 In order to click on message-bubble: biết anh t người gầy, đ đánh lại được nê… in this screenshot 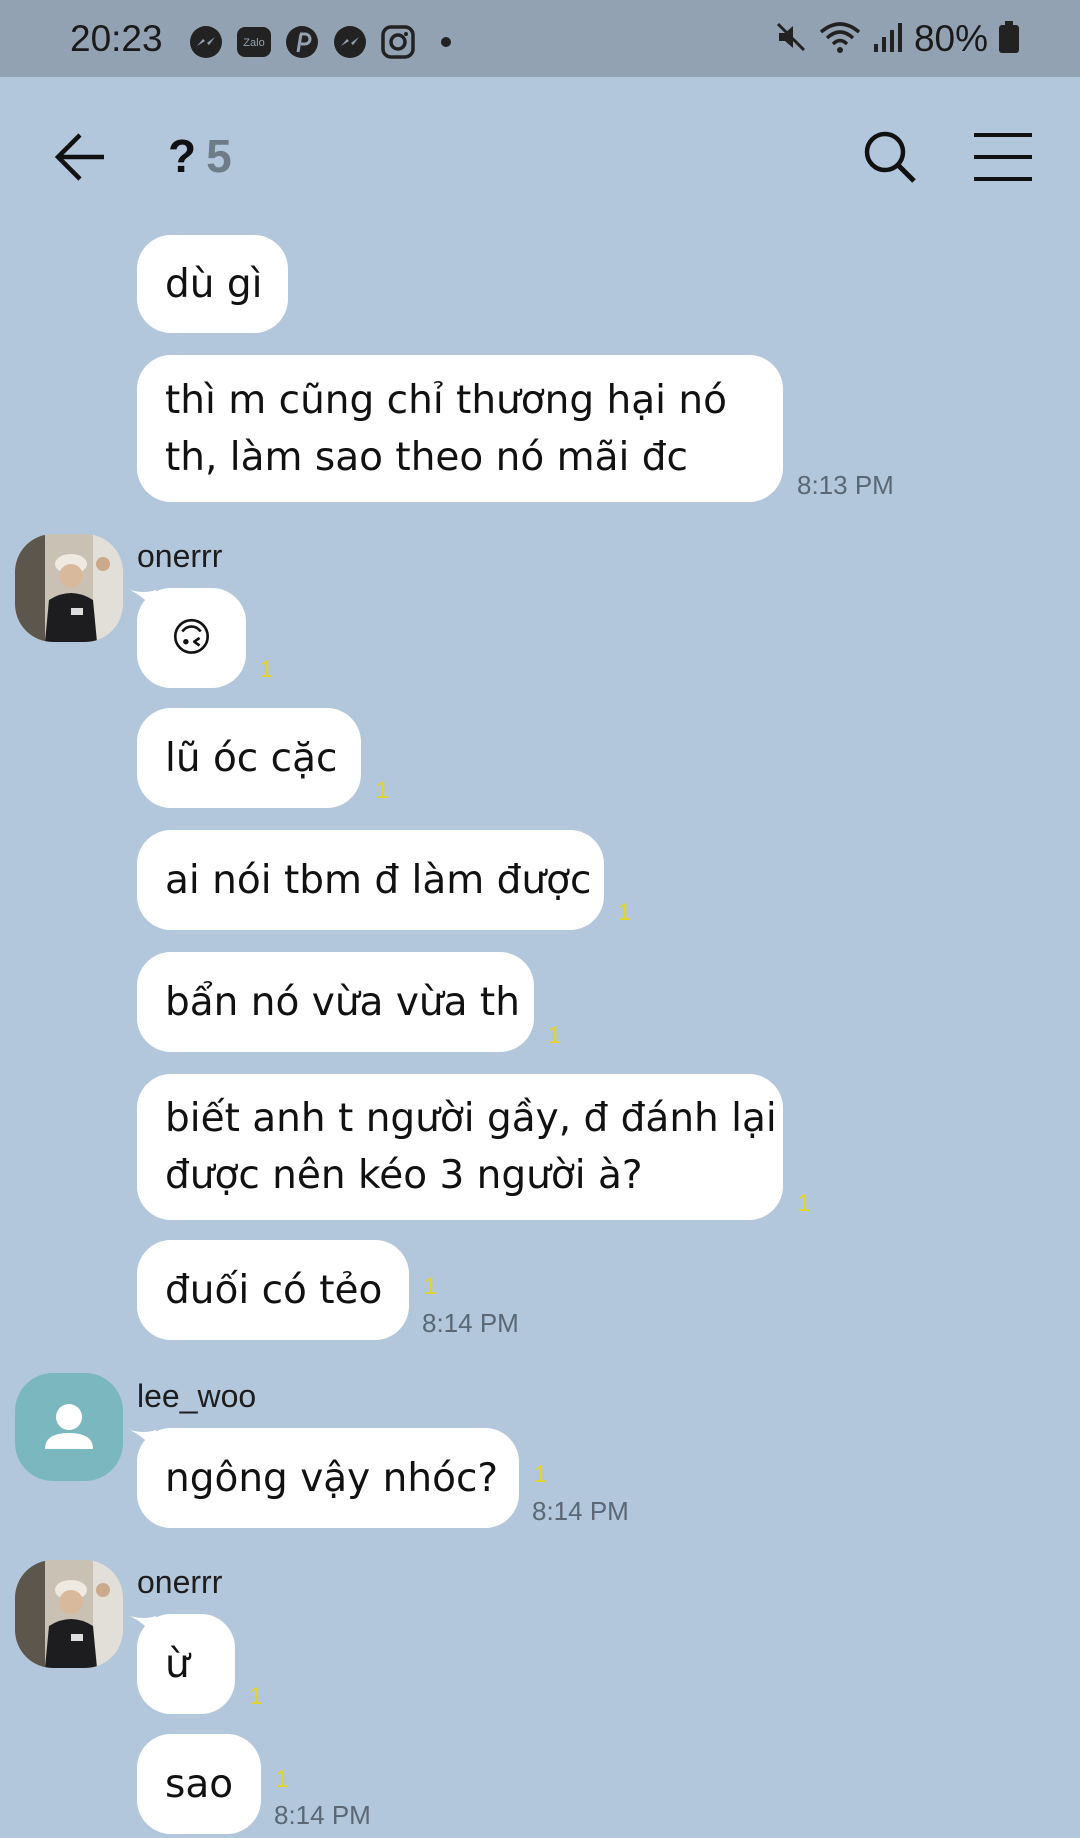, I will do `click(460, 1147)`.